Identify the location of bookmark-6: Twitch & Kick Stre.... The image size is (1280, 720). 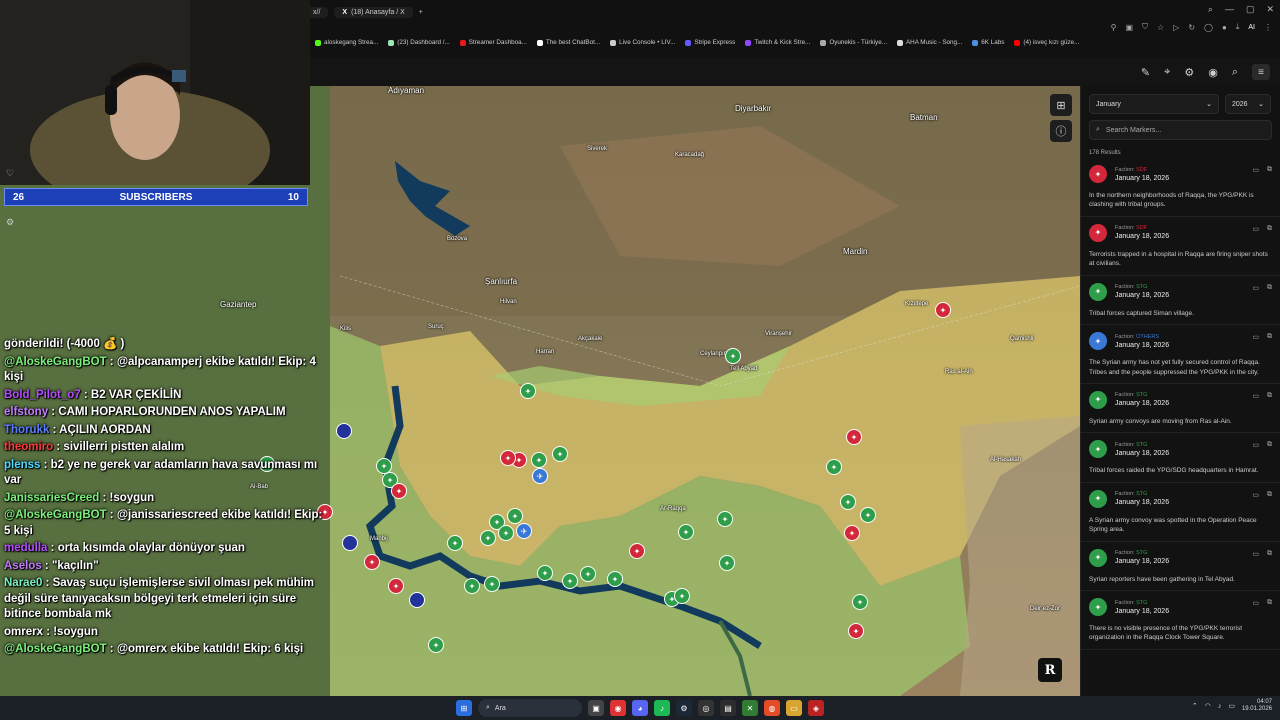
(777, 42).